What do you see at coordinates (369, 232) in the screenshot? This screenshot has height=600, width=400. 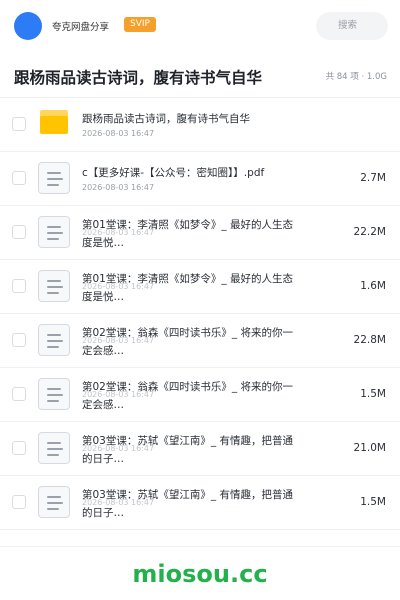 I see `file-size: 22.2M` at bounding box center [369, 232].